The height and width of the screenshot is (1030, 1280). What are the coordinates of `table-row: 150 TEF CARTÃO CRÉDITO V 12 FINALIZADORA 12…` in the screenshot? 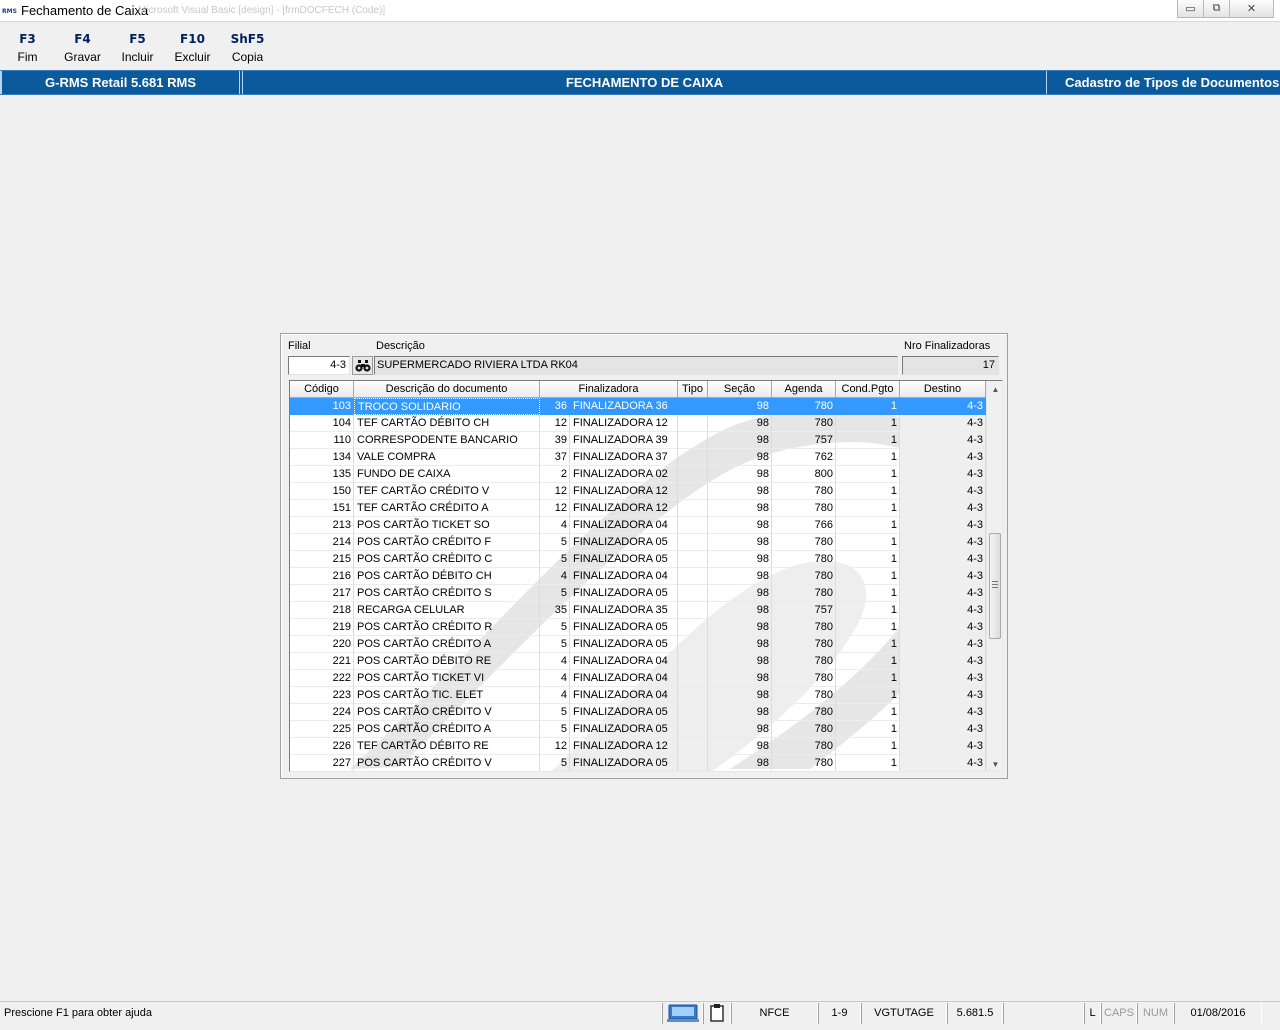 It's located at (638, 491).